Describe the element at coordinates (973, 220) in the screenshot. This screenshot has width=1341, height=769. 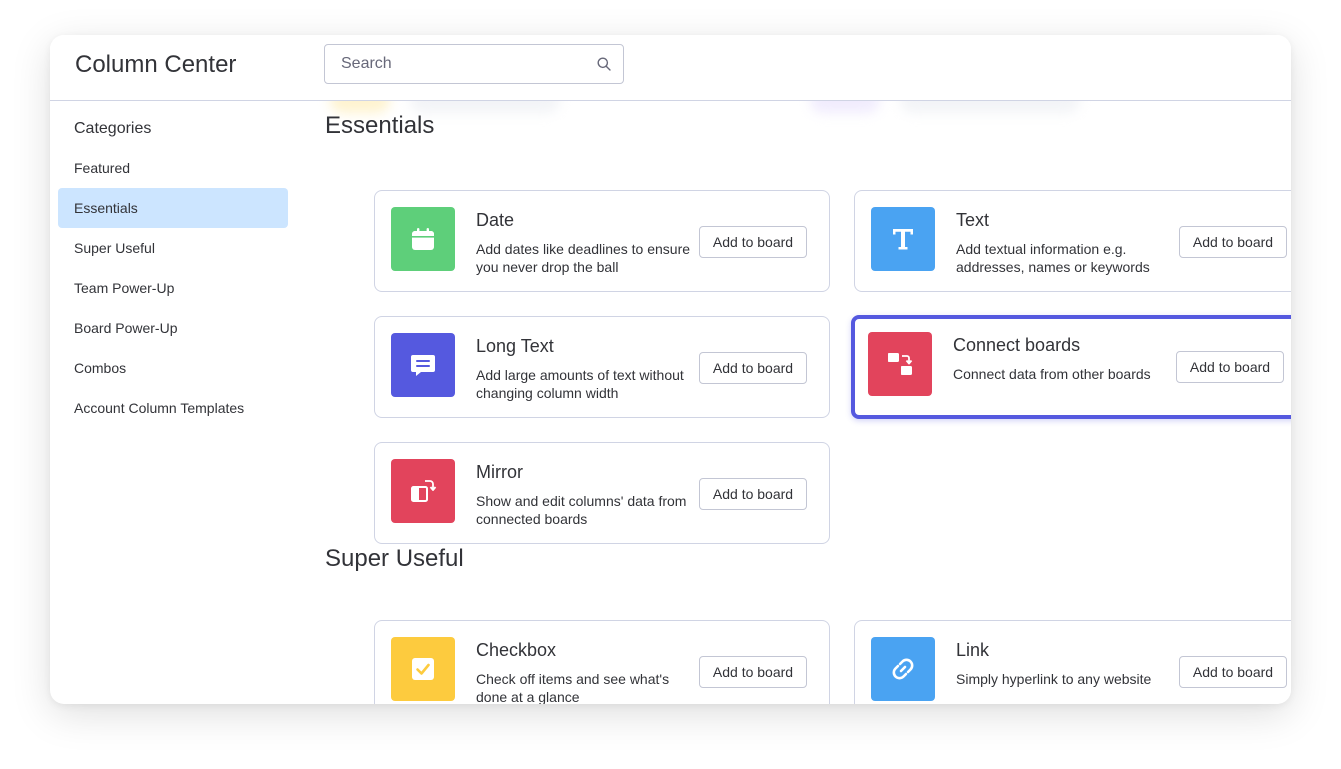
I see `card-title: Text` at that location.